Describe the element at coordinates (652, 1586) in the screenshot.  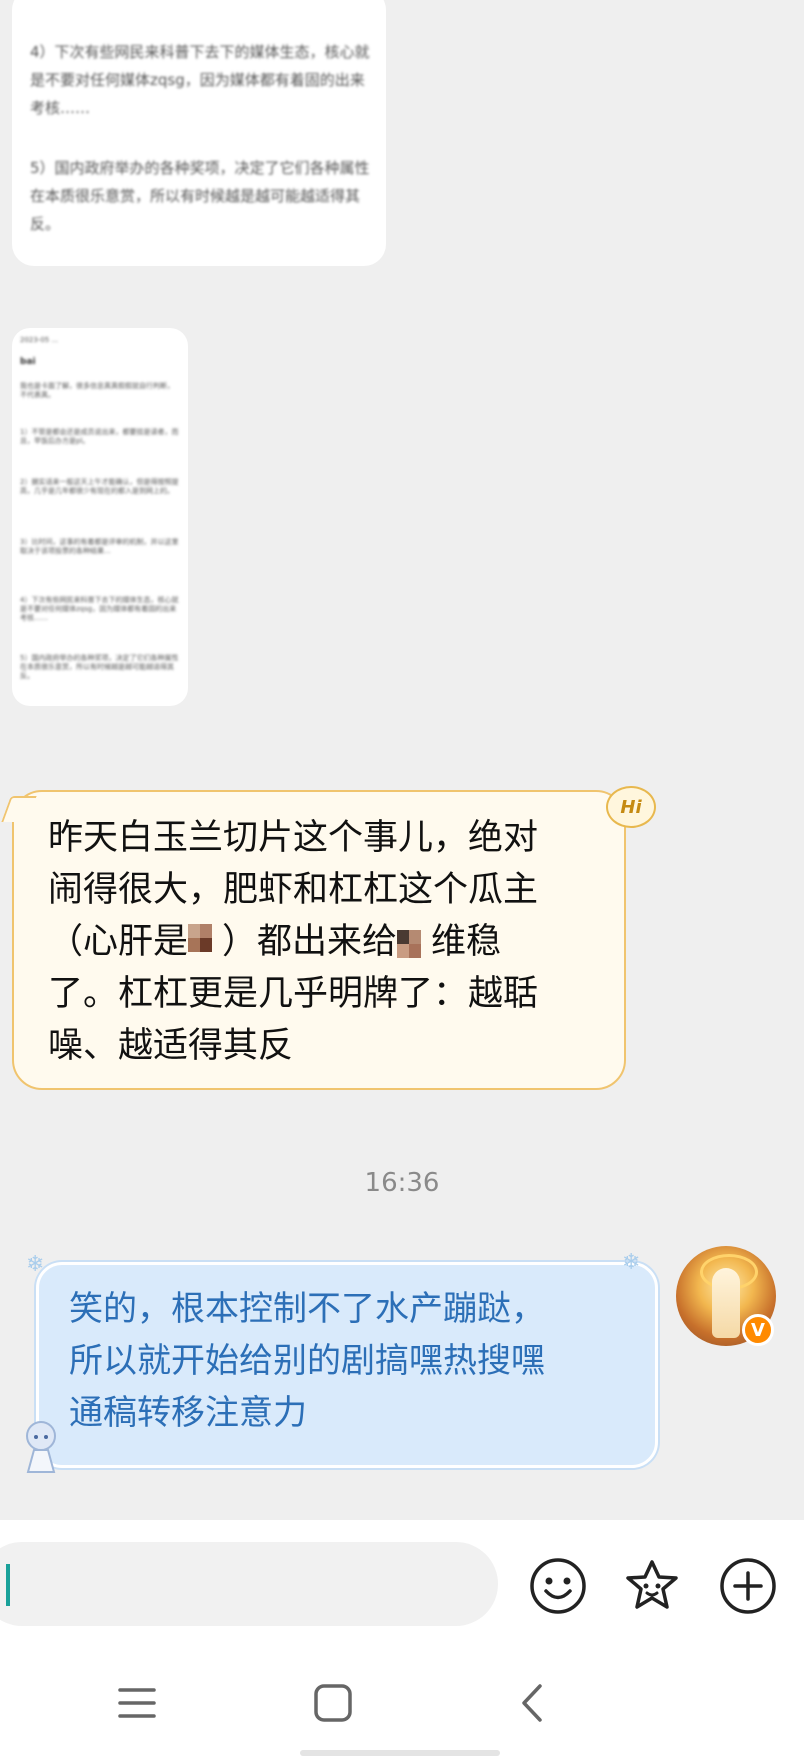
I see `sticker-icon` at that location.